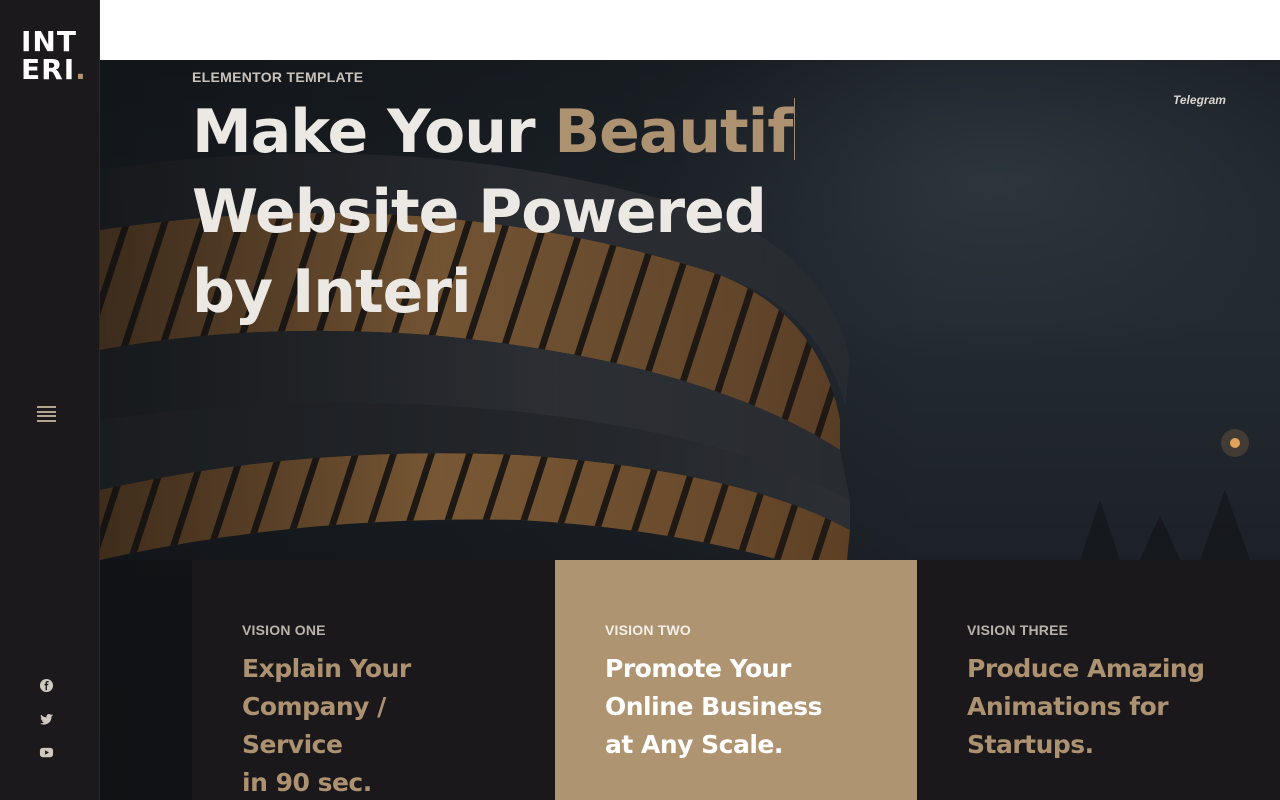 The width and height of the screenshot is (1280, 800). I want to click on hamburger-icon, so click(46, 414).